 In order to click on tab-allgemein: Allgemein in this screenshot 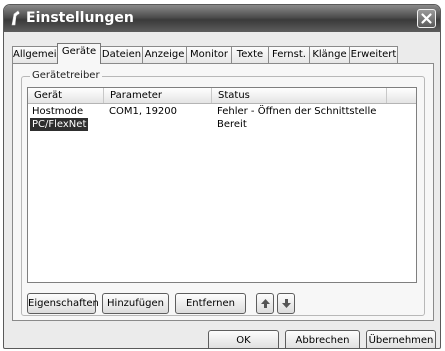, I will do `click(37, 54)`.